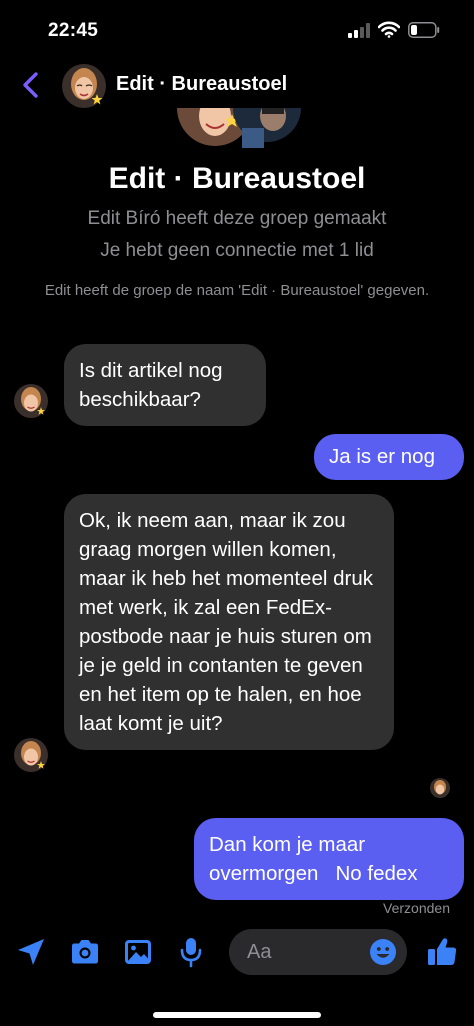 Image resolution: width=474 pixels, height=1026 pixels. What do you see at coordinates (201, 84) in the screenshot?
I see `header-title: Edit · Bureaustoel` at bounding box center [201, 84].